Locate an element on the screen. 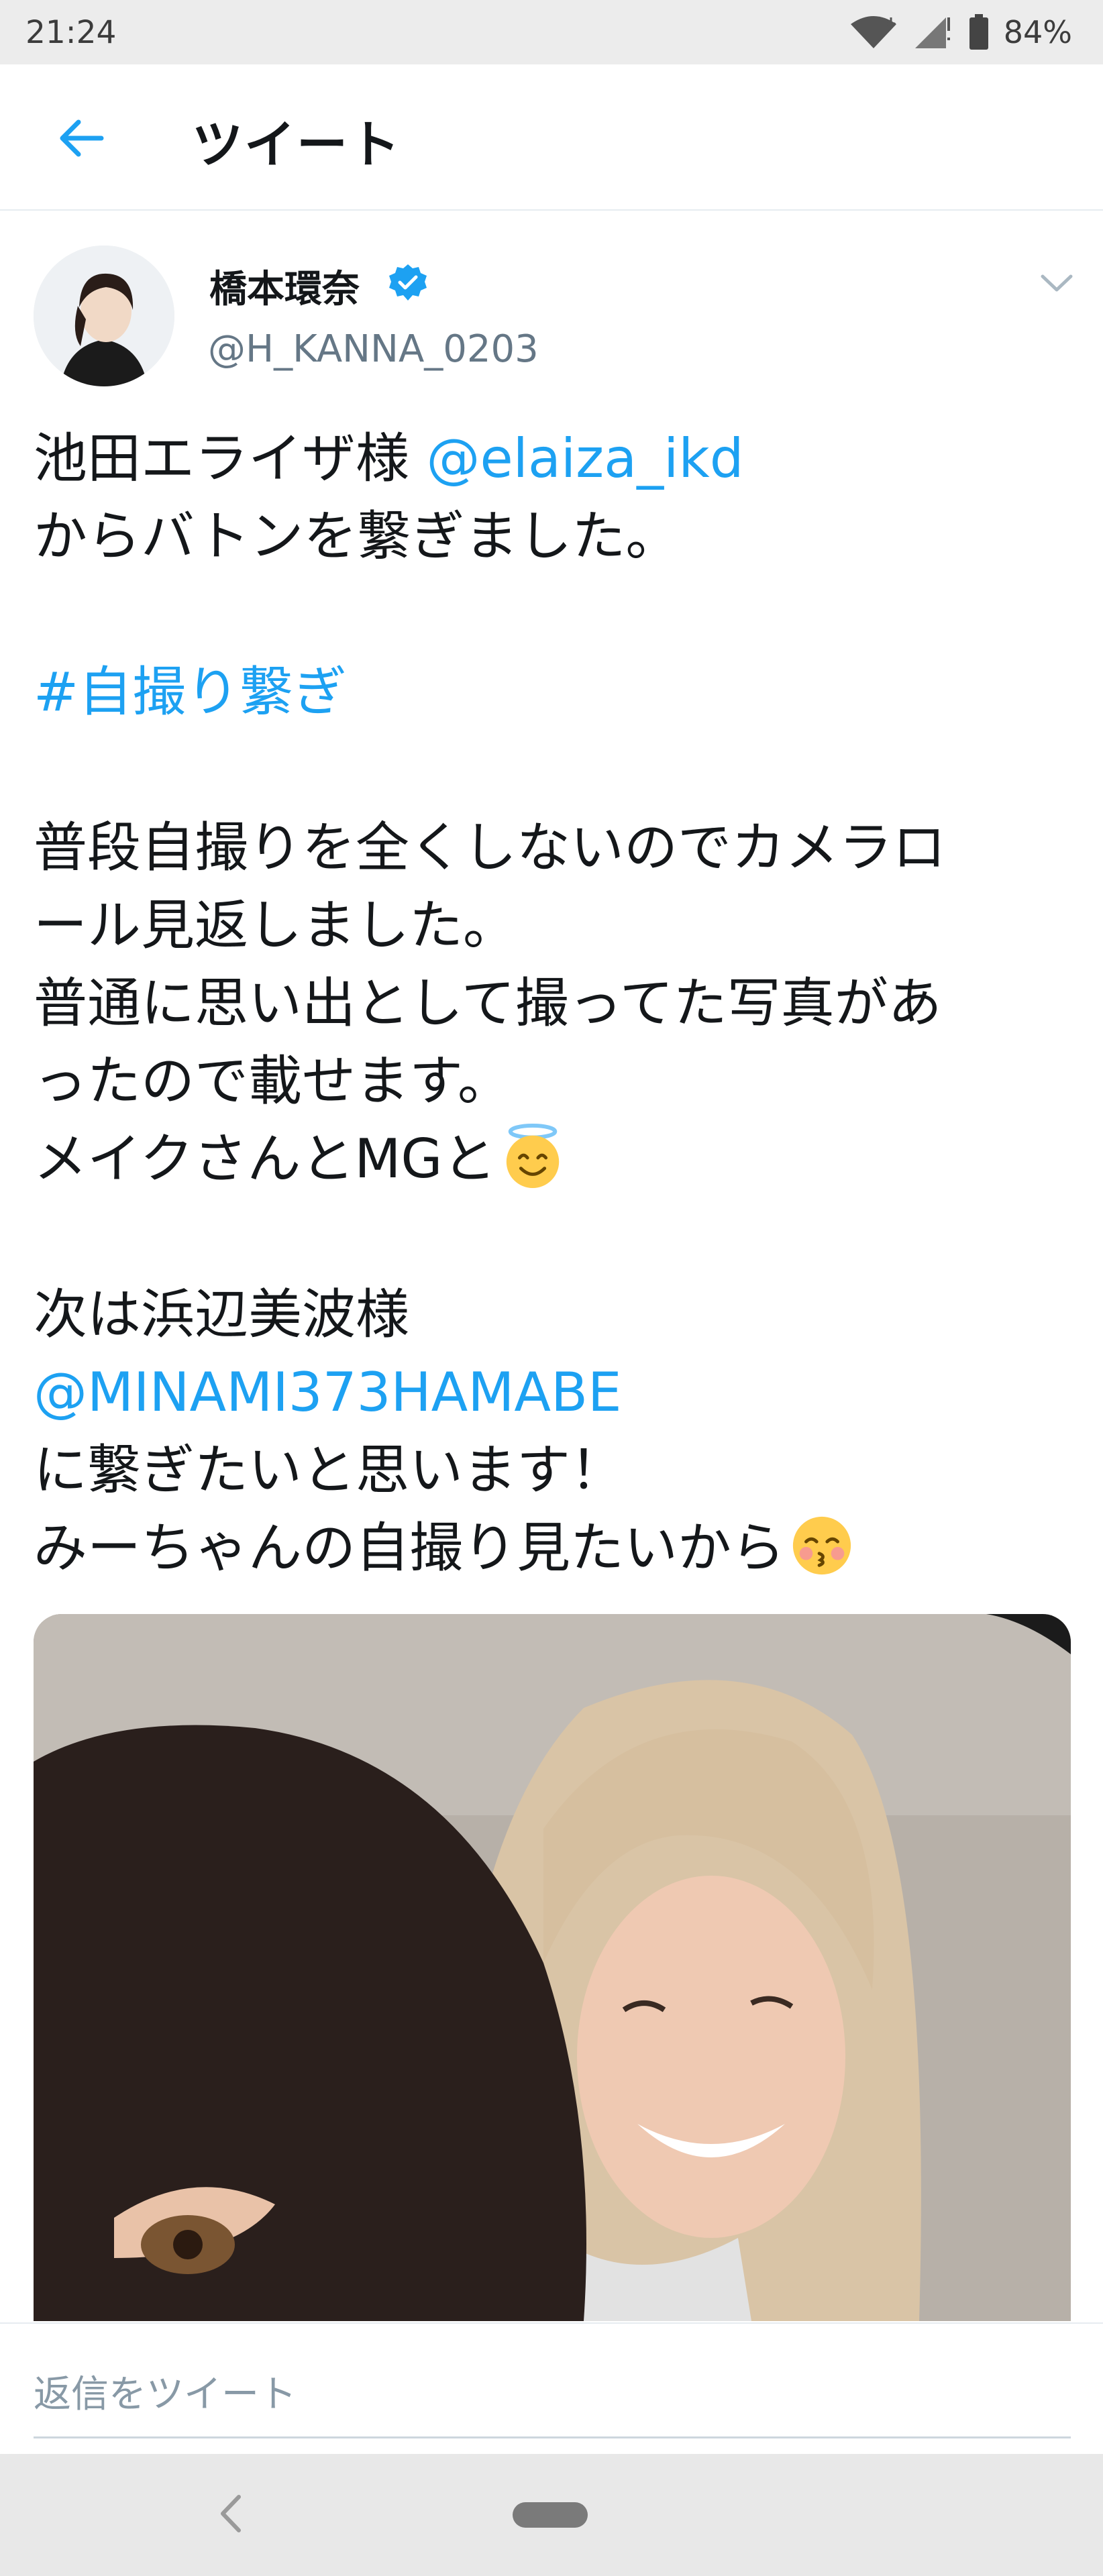 The image size is (1103, 2576). avatar is located at coordinates (104, 316).